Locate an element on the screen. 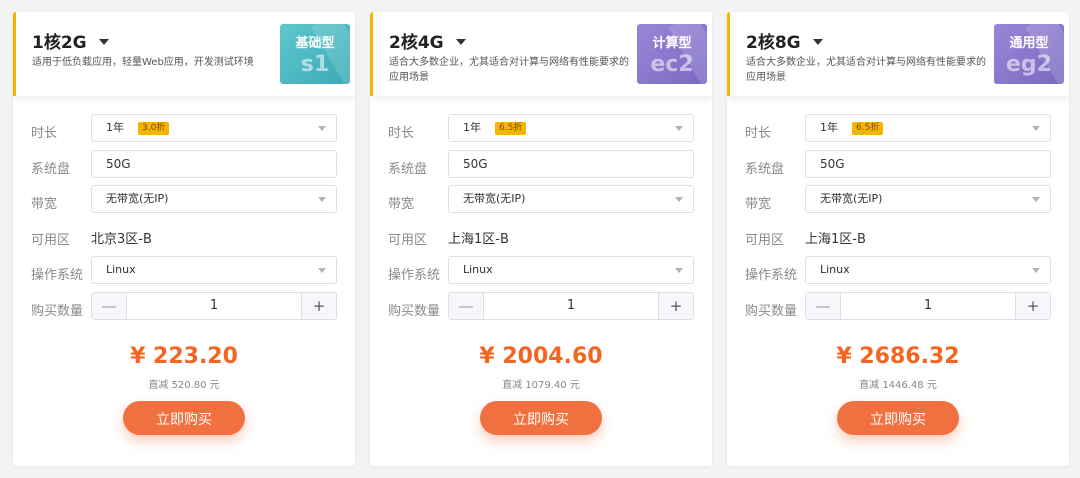  badge-title: 计算型 is located at coordinates (672, 43).